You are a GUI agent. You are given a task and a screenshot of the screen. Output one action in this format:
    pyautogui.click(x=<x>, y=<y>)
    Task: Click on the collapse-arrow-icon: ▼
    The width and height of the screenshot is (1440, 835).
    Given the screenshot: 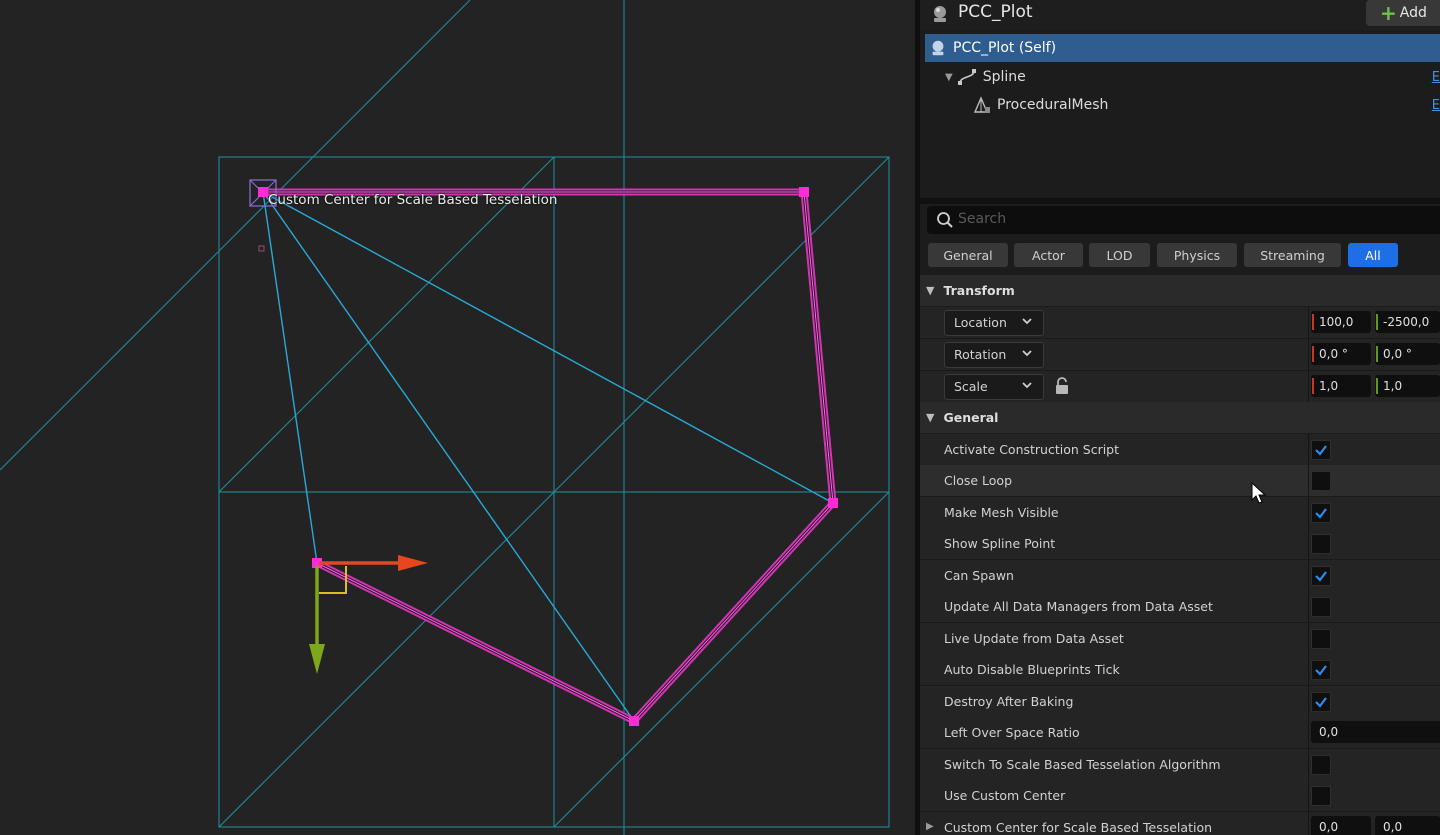 What is the action you would take?
    pyautogui.click(x=930, y=290)
    